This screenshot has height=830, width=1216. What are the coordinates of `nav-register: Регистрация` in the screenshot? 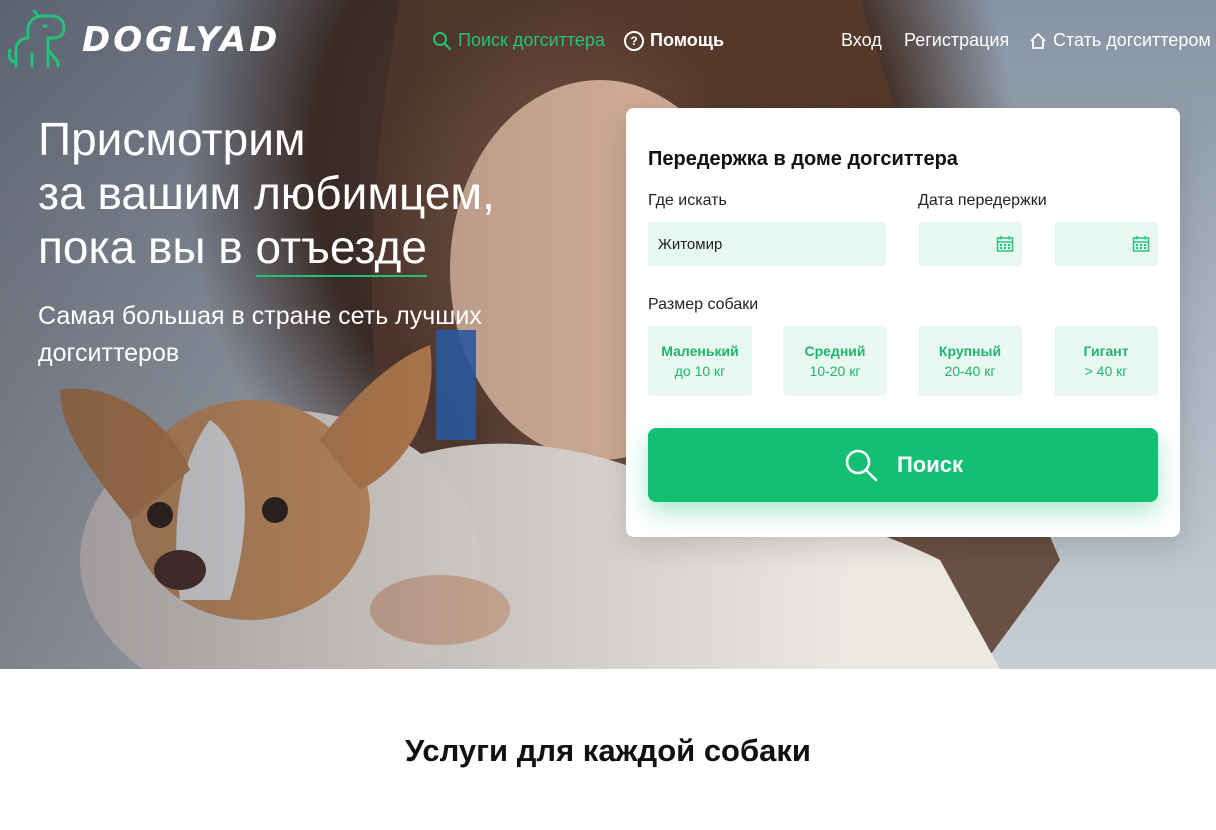 It's located at (956, 40).